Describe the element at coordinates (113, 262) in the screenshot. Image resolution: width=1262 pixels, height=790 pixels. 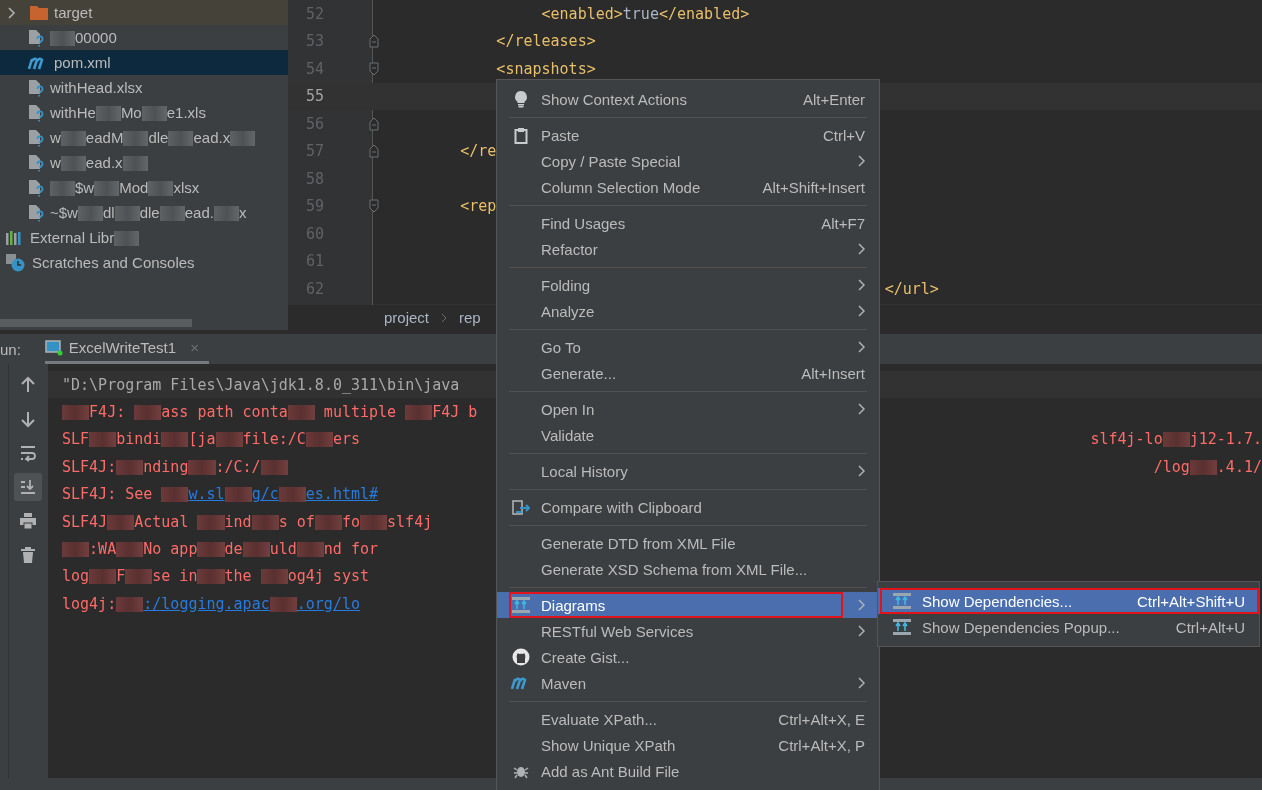
I see `file-name: Scratches and Consoles` at that location.